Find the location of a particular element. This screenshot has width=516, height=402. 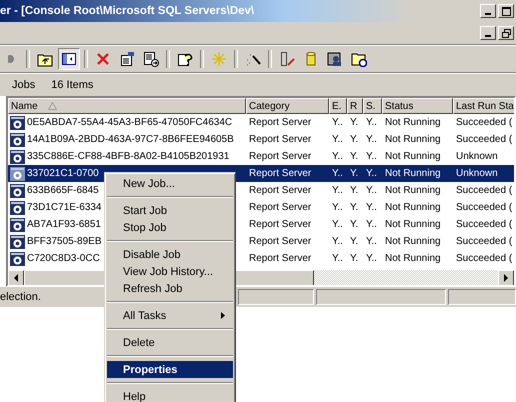

table-cell: 337021C1-0700 is located at coordinates (63, 173).